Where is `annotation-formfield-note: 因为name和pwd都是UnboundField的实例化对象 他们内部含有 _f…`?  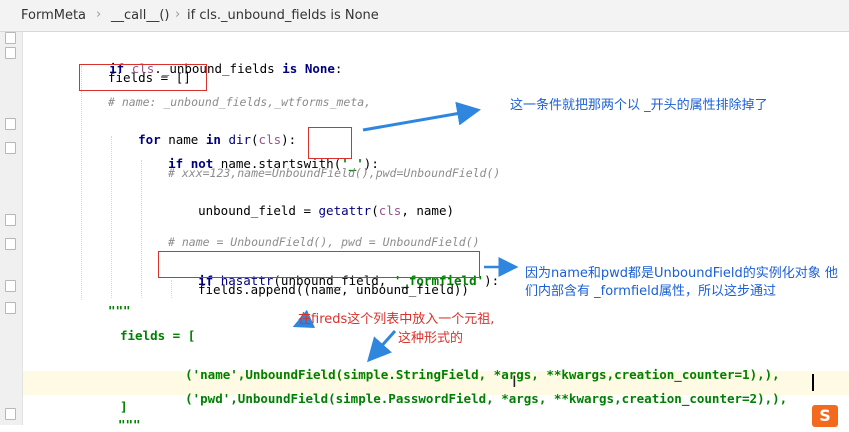
annotation-formfield-note: 因为name和pwd都是UnboundField的实例化对象 他们内部含有 _f… is located at coordinates (681, 282).